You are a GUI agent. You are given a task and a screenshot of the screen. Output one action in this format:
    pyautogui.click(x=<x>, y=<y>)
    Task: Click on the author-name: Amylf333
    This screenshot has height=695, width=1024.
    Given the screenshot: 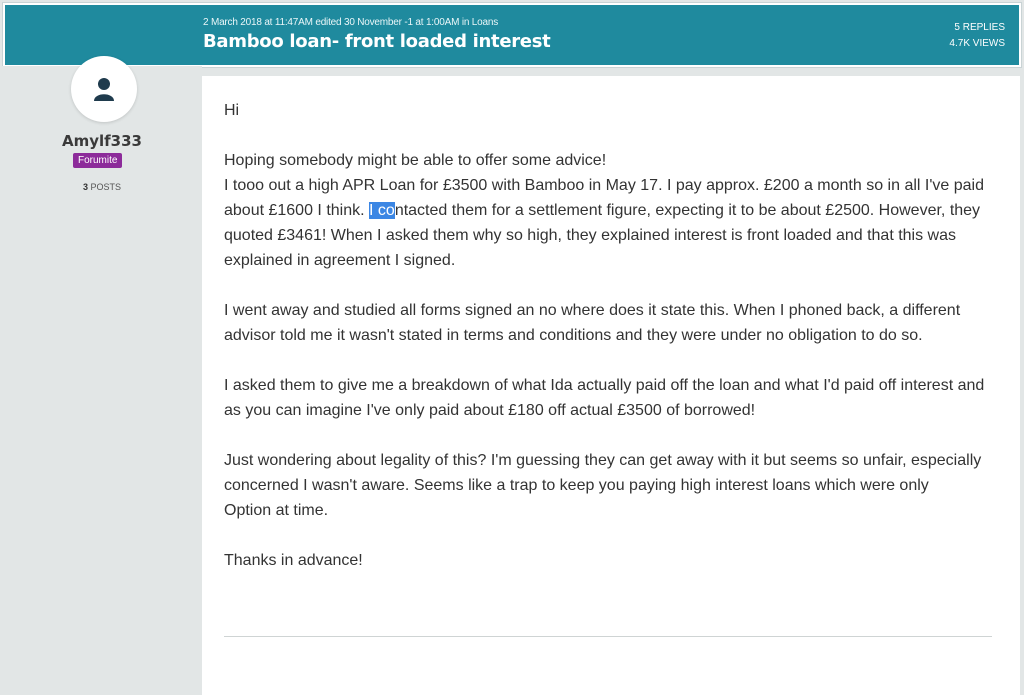 What is the action you would take?
    pyautogui.click(x=102, y=141)
    